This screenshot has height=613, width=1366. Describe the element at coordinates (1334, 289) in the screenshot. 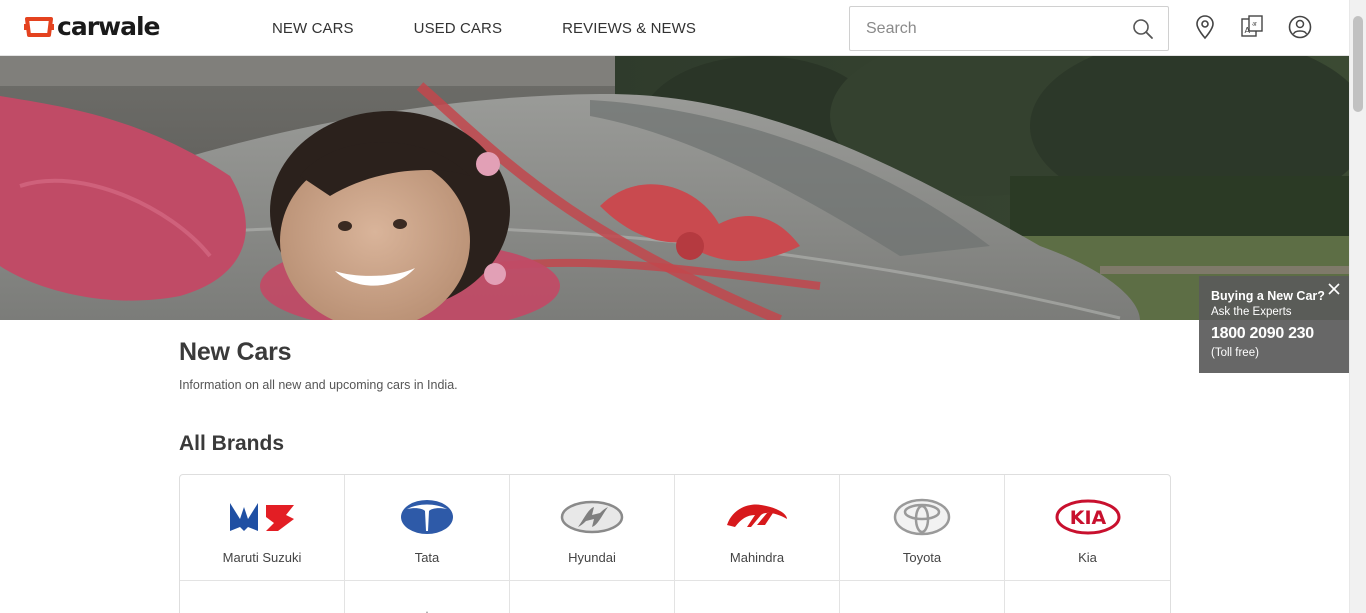

I see `close-icon` at that location.